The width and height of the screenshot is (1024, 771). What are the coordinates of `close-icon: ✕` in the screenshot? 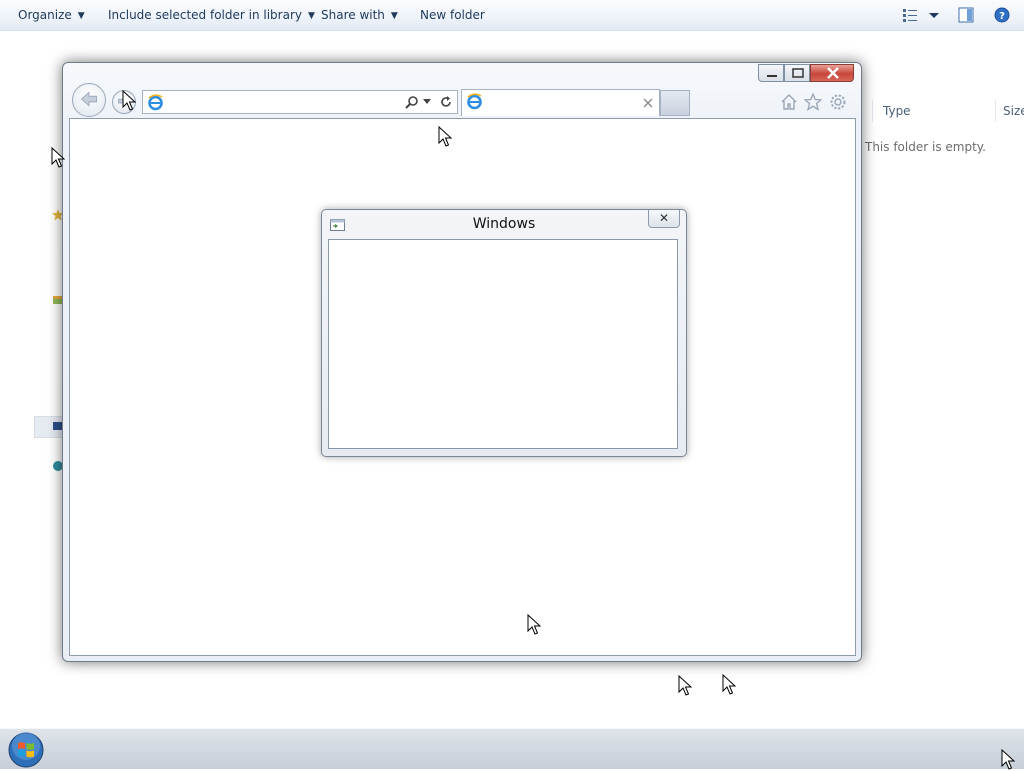 It's located at (664, 218).